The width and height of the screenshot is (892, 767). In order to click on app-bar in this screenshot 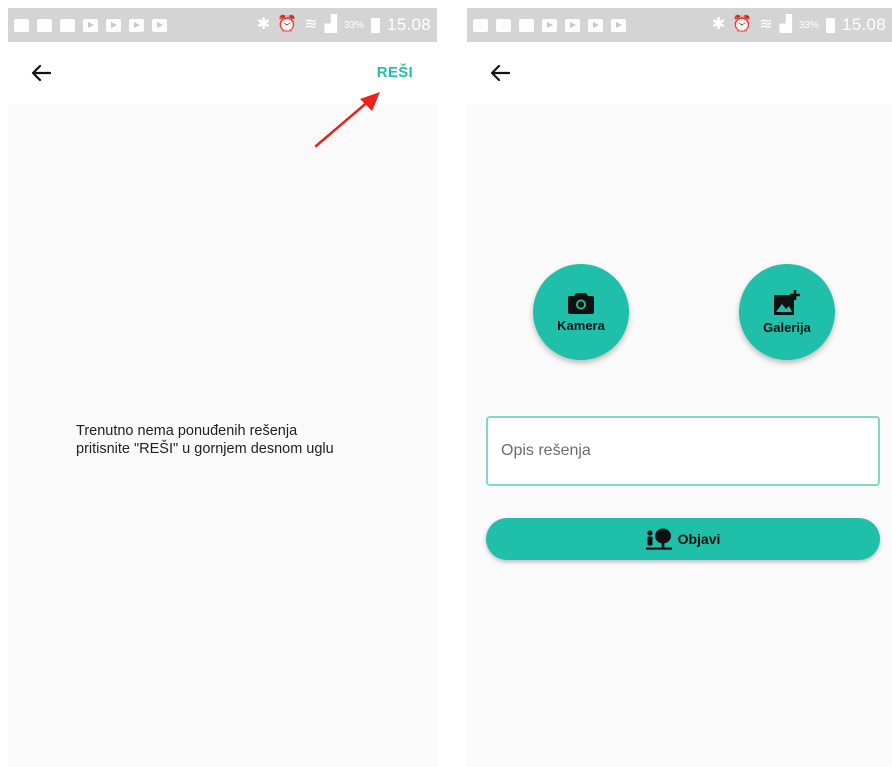, I will do `click(679, 73)`.